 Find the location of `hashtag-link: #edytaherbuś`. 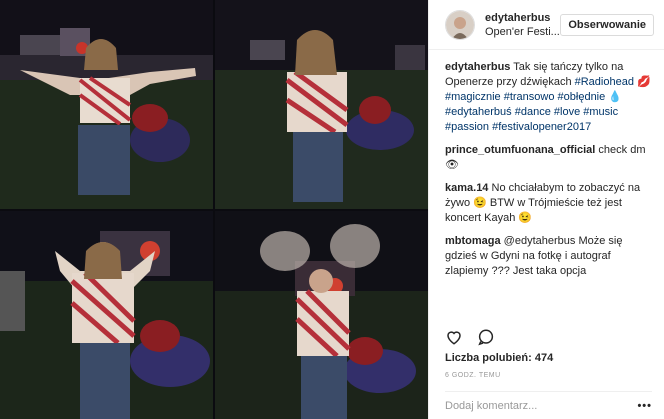

hashtag-link: #edytaherbuś is located at coordinates (478, 112).